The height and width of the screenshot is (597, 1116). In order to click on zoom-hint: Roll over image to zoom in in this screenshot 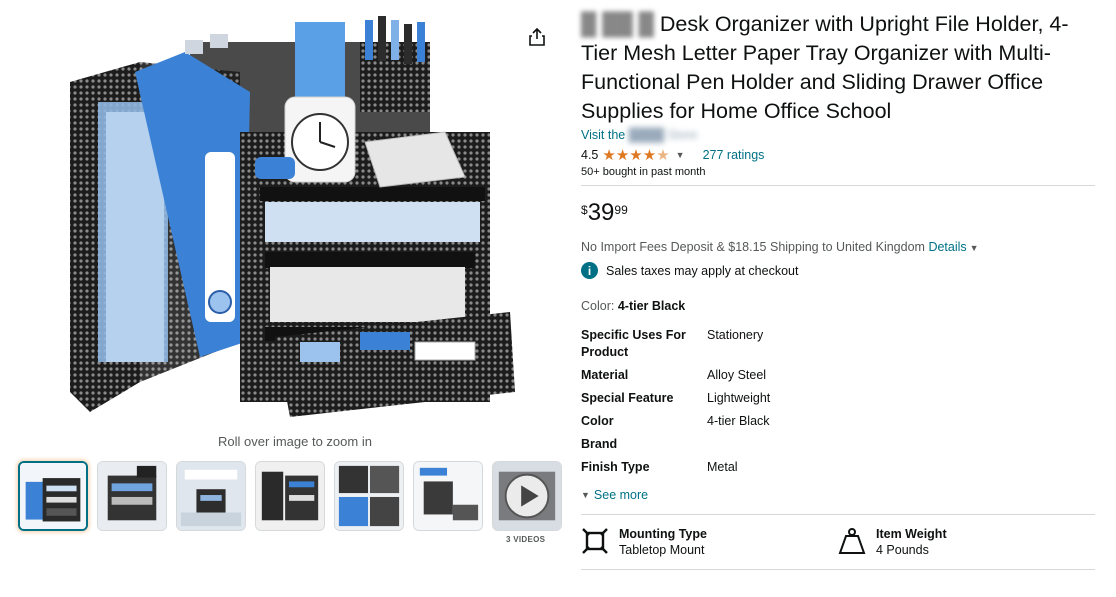, I will do `click(295, 441)`.